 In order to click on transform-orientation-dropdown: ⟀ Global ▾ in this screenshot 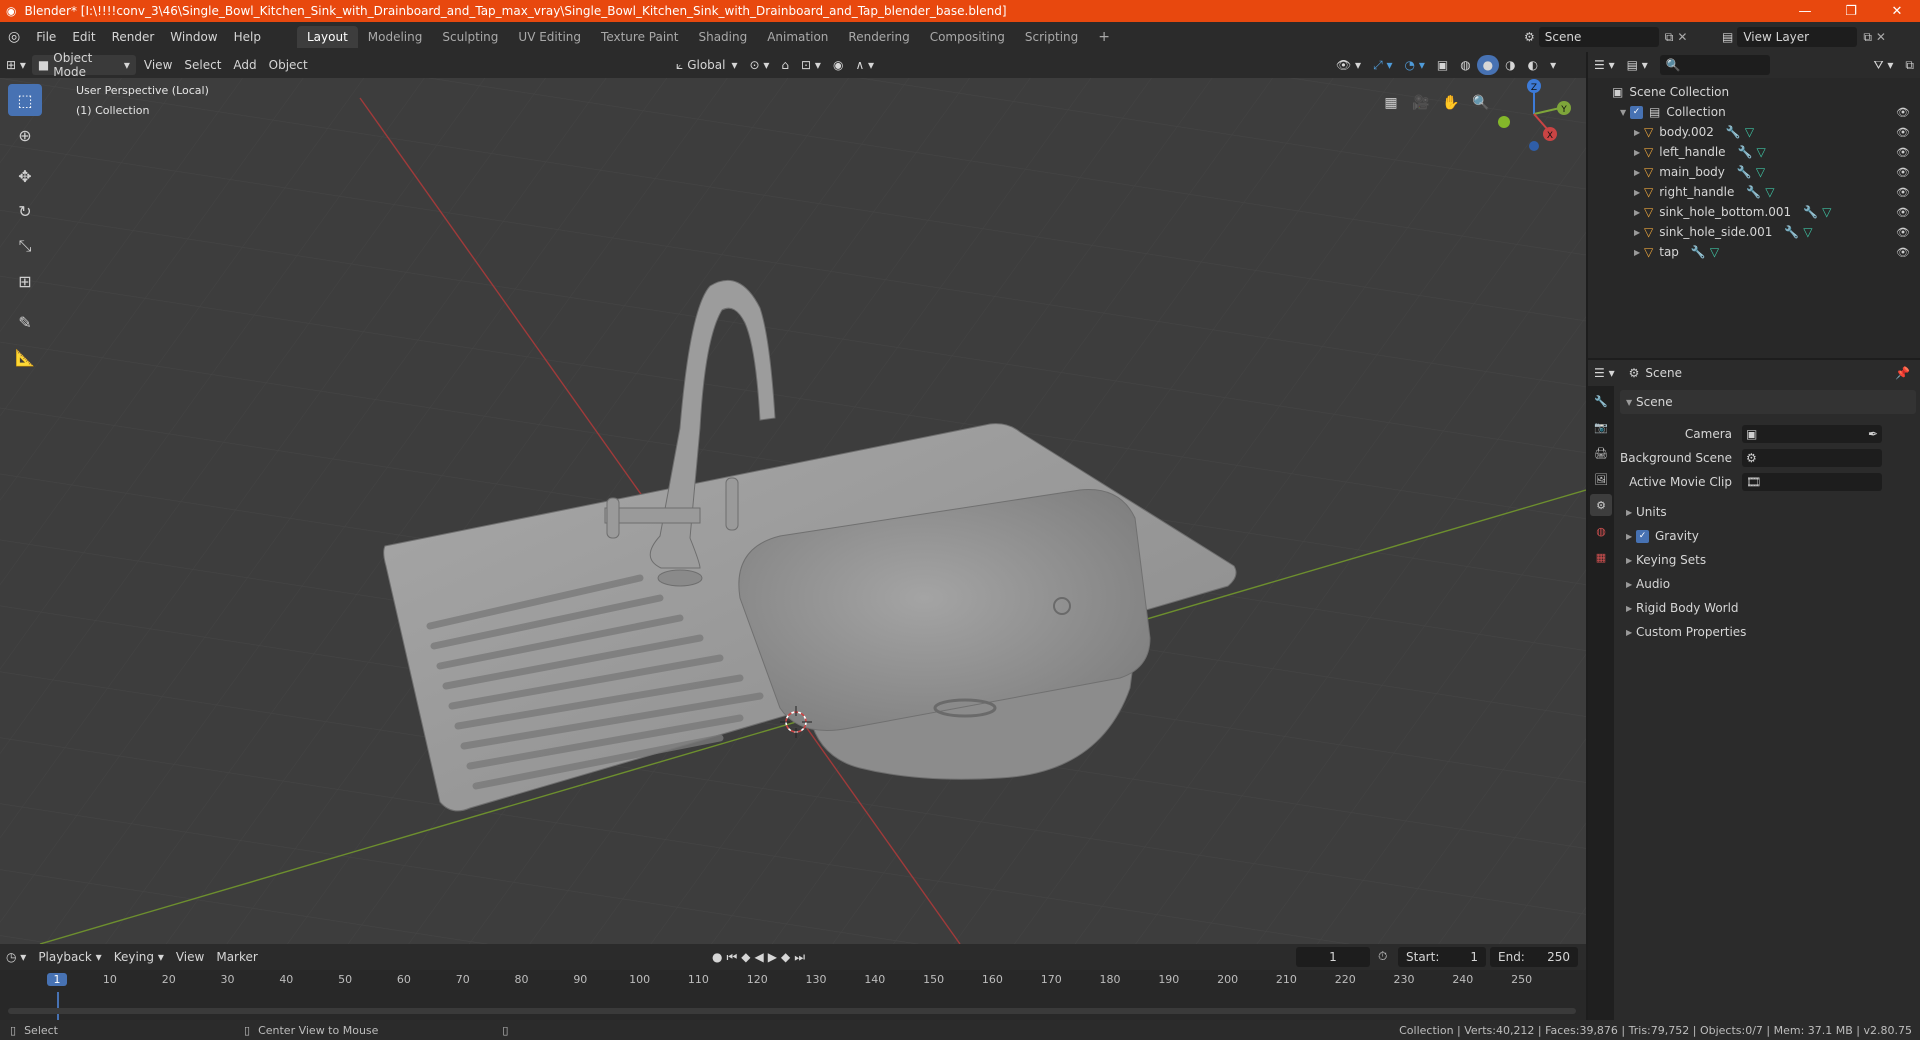, I will do `click(707, 65)`.